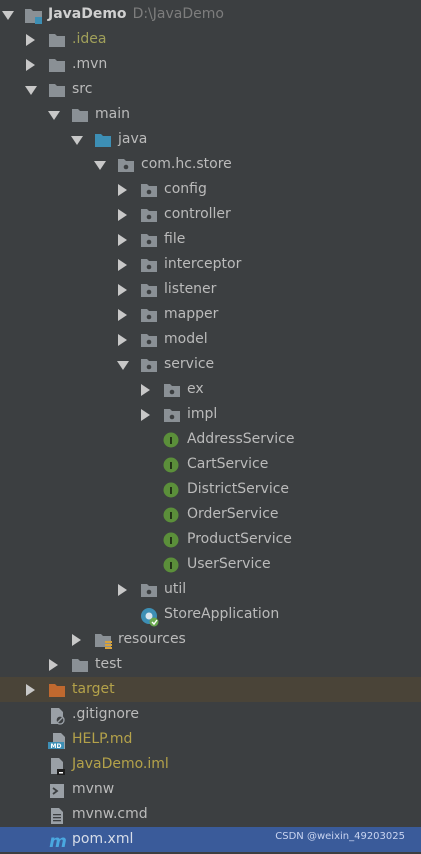 This screenshot has height=854, width=421. Describe the element at coordinates (57, 790) in the screenshot. I see `shell-script-icon` at that location.